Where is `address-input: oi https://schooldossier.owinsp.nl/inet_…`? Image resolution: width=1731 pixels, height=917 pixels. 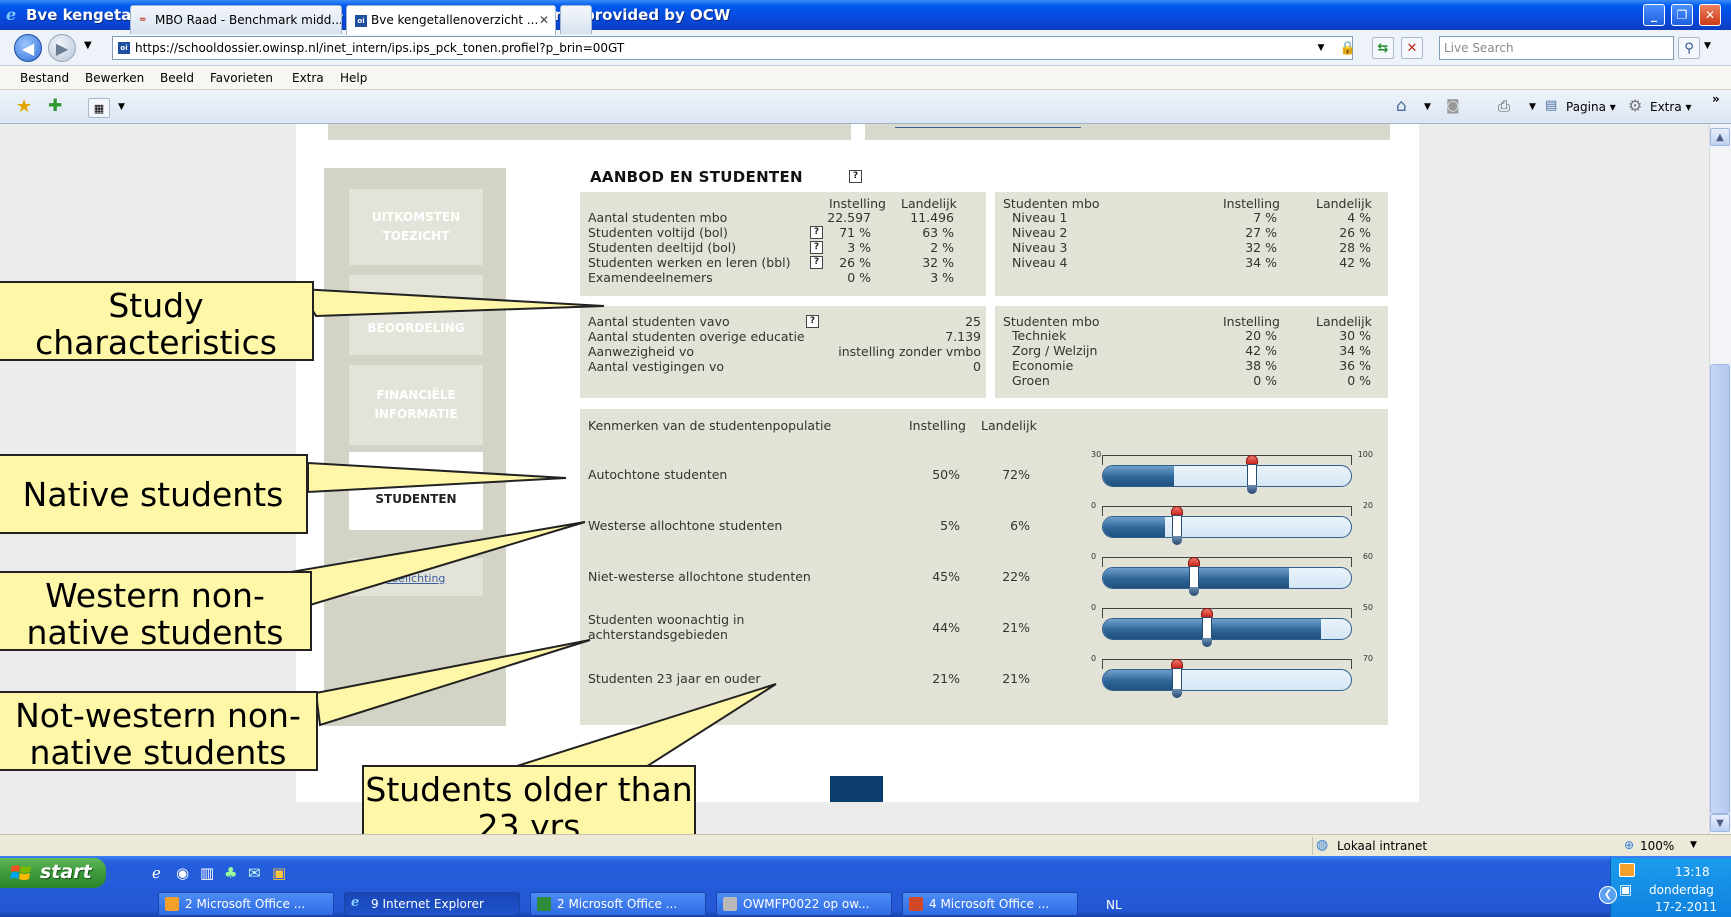 address-input: oi https://schooldossier.owinsp.nl/inet_… is located at coordinates (732, 48).